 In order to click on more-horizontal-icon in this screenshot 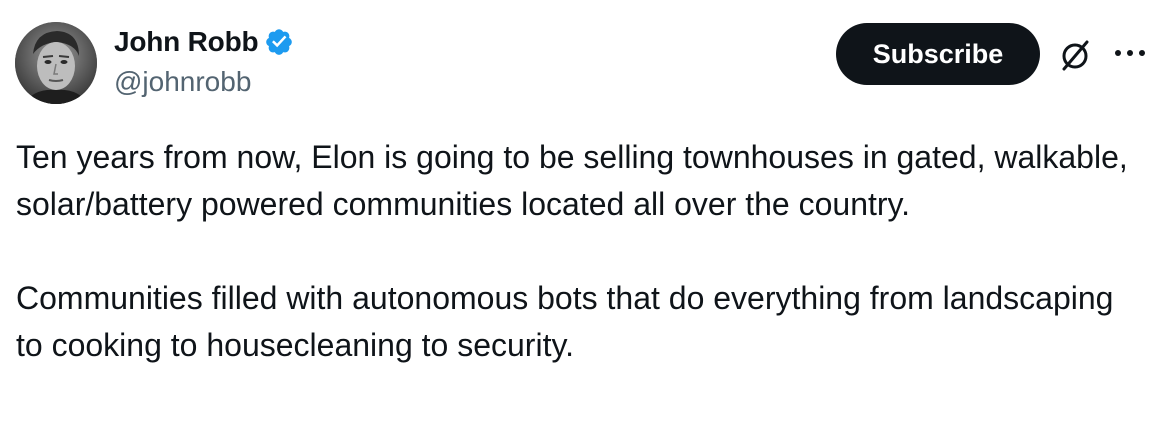, I will do `click(1130, 53)`.